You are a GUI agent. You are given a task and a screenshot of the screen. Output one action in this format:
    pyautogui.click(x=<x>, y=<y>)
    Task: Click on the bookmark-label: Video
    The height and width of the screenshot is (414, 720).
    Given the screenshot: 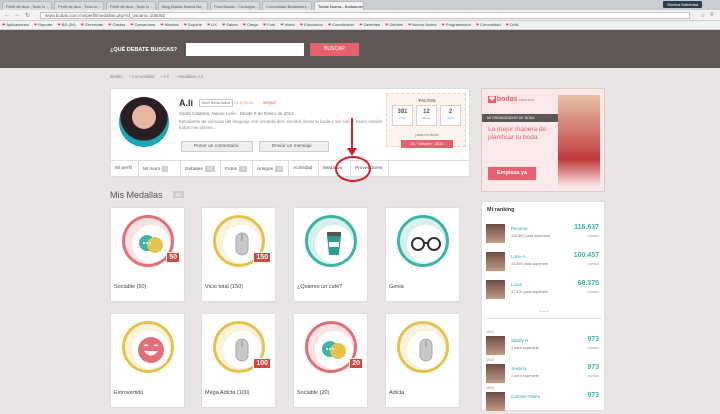 What is the action you would take?
    pyautogui.click(x=289, y=24)
    